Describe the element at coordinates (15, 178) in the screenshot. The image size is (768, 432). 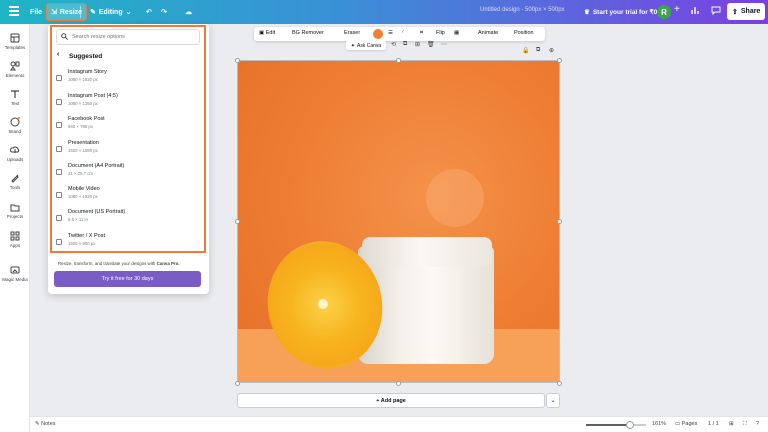
I see `tools-icon` at that location.